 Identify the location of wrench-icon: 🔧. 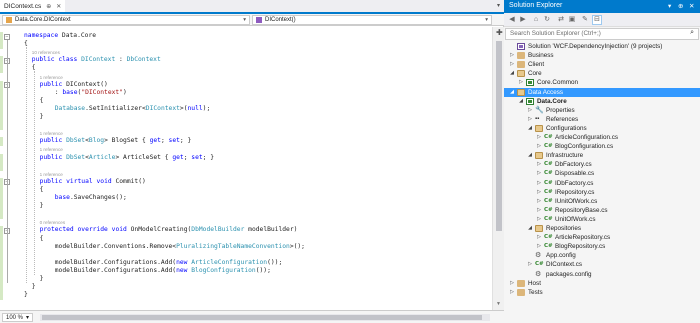
(539, 110).